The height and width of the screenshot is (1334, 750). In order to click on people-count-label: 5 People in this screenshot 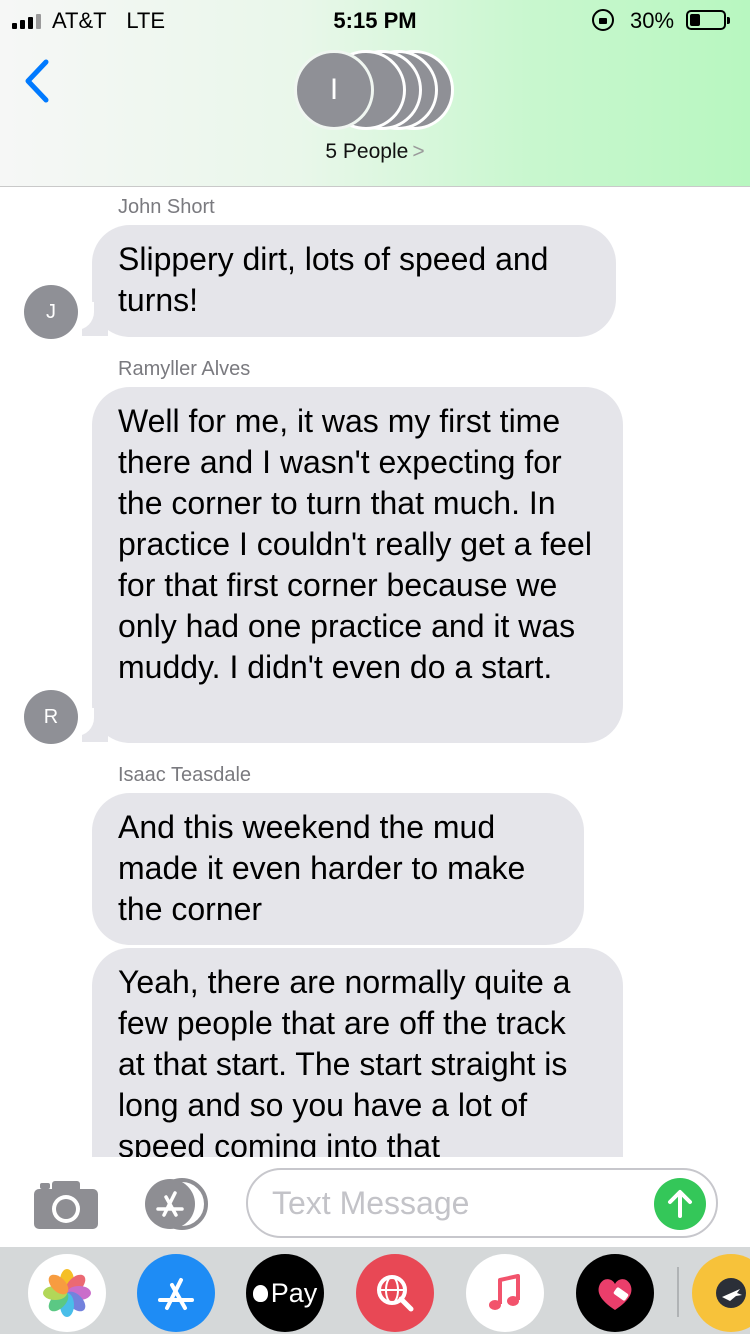, I will do `click(367, 151)`.